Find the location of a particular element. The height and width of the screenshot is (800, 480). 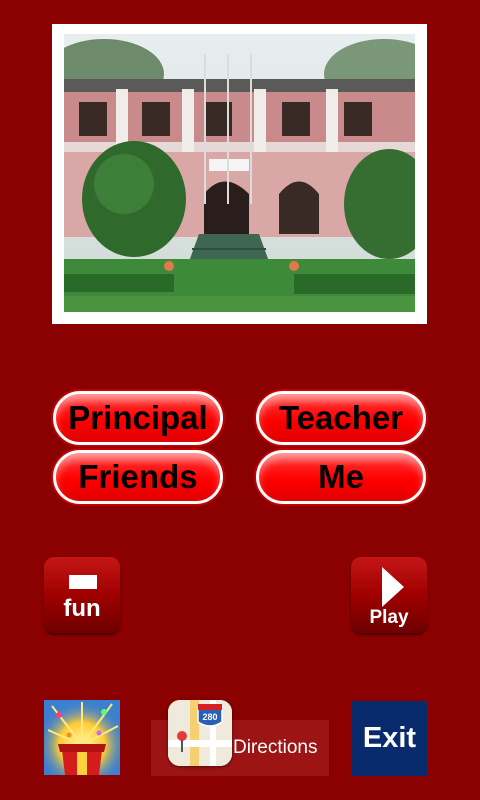

play-triangle-icon is located at coordinates (393, 587).